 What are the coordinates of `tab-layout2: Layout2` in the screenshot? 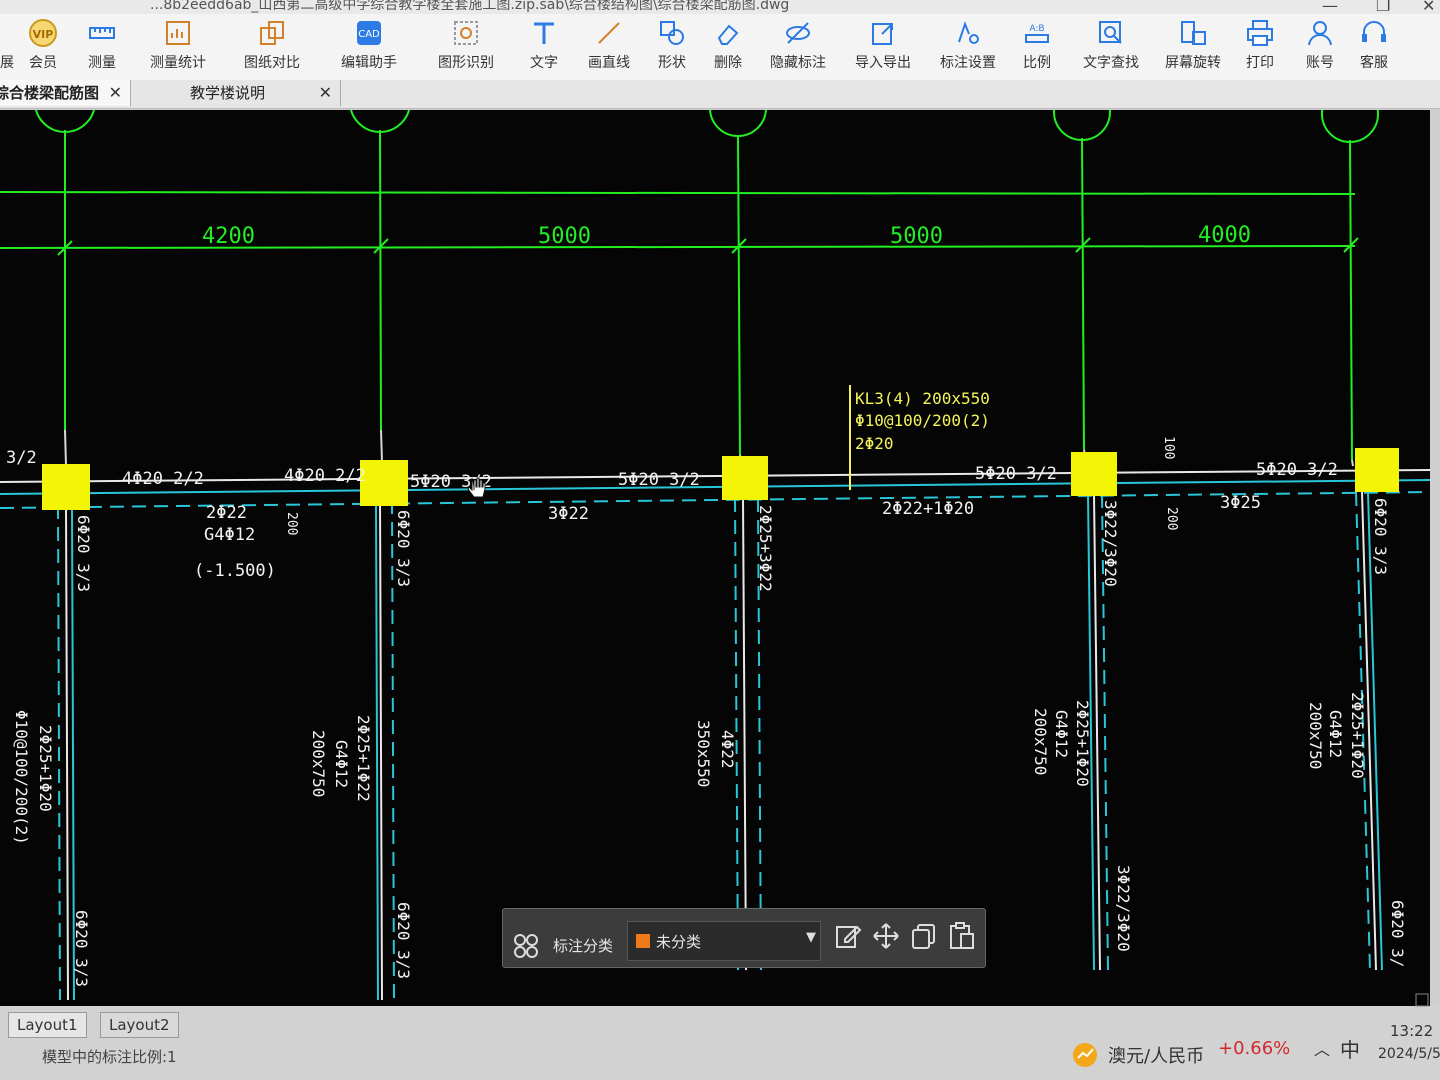 It's located at (139, 1025).